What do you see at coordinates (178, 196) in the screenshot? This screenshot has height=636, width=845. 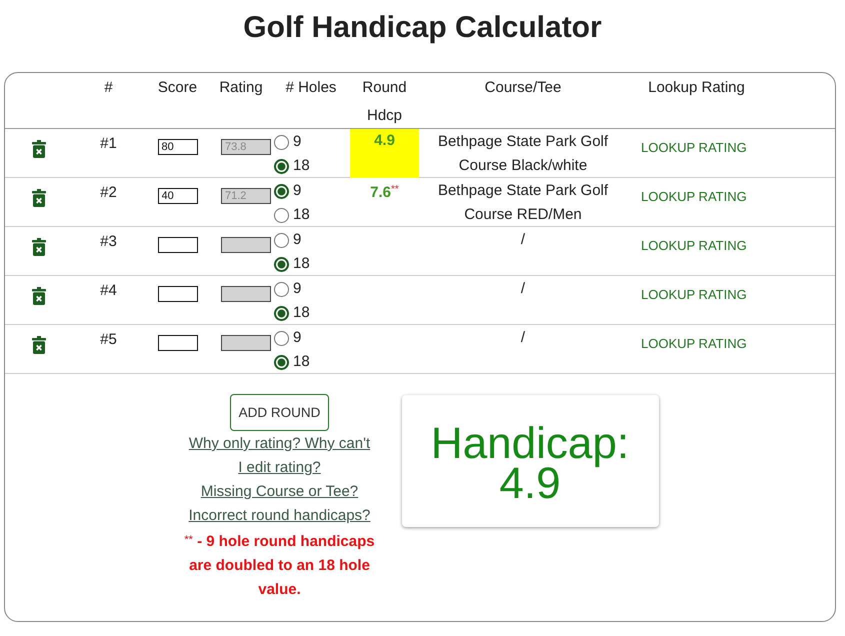 I see `score-input: 40` at bounding box center [178, 196].